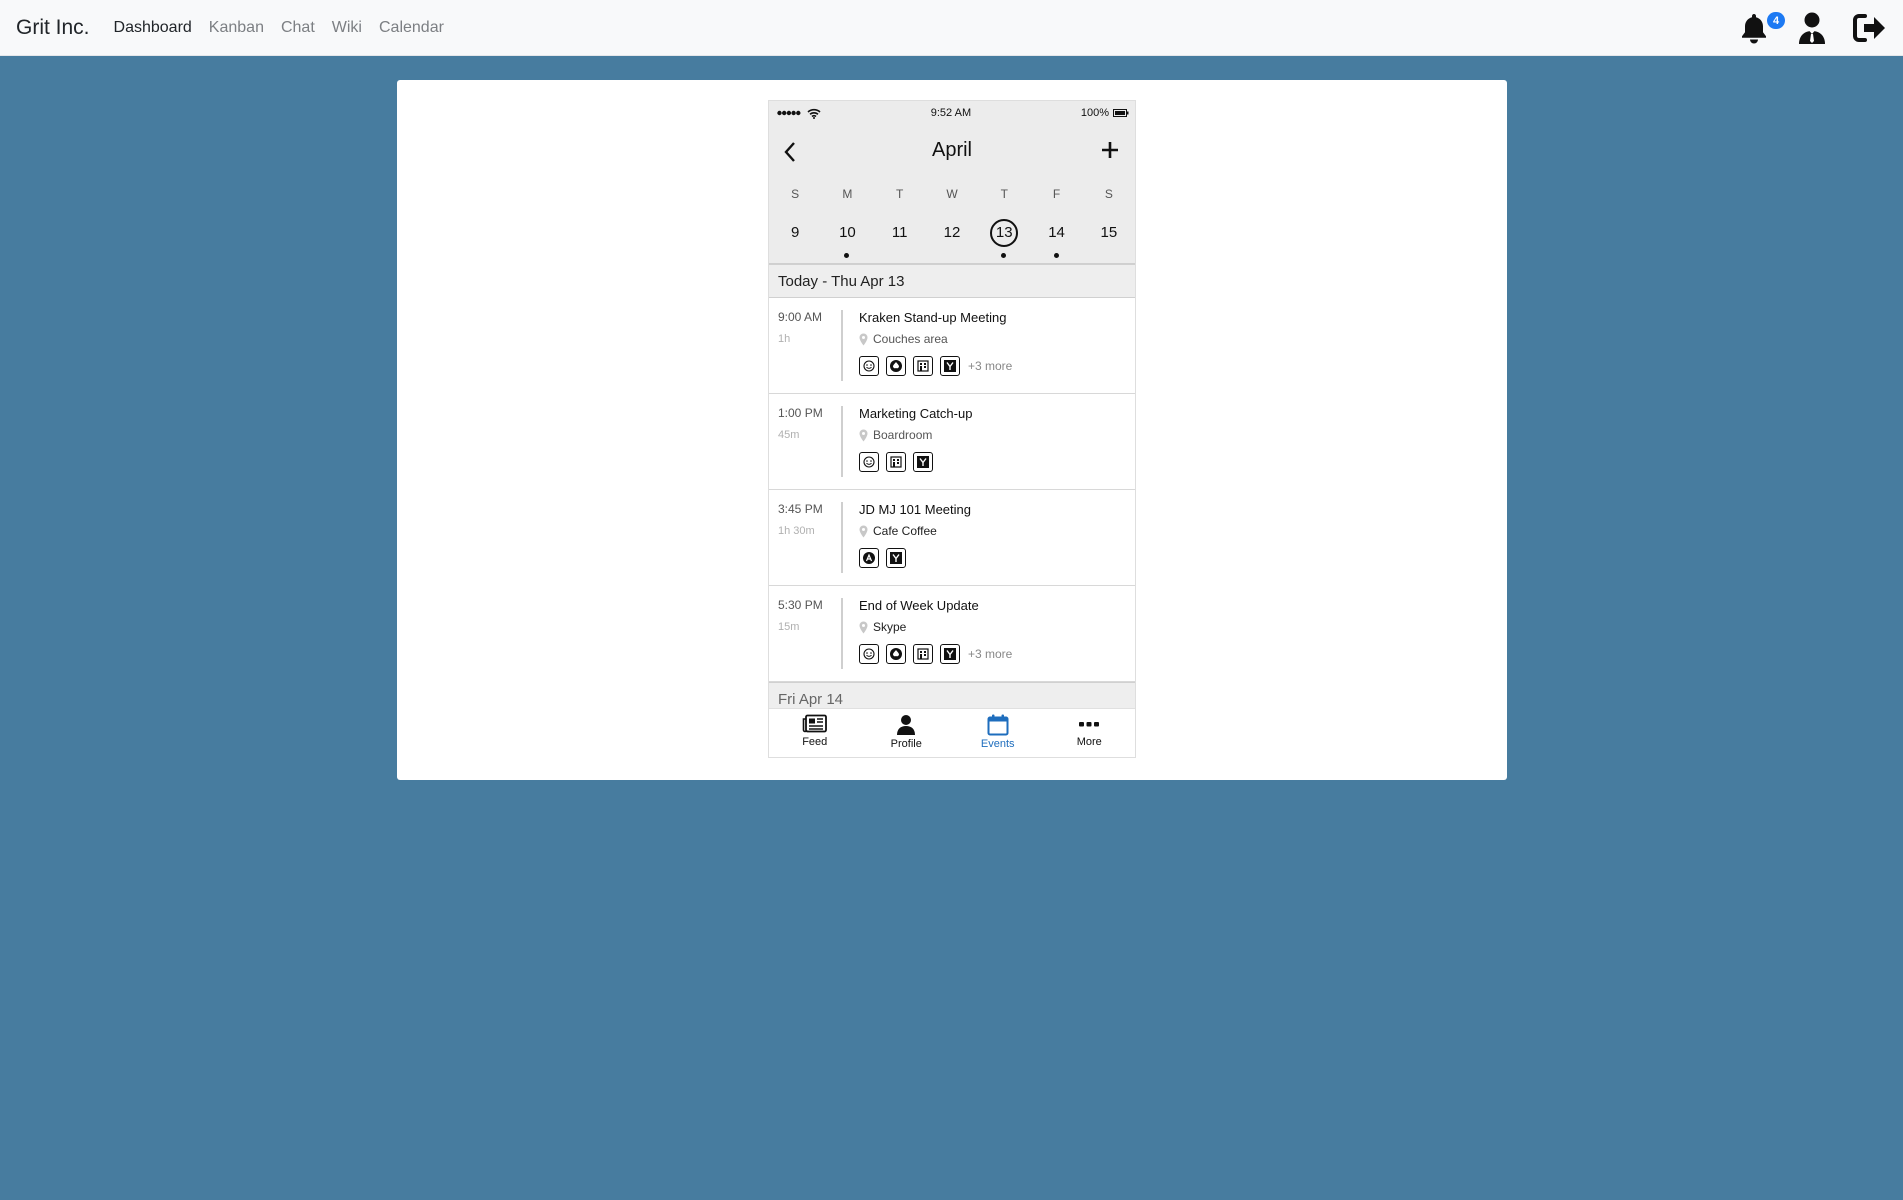  I want to click on a-icon, so click(869, 558).